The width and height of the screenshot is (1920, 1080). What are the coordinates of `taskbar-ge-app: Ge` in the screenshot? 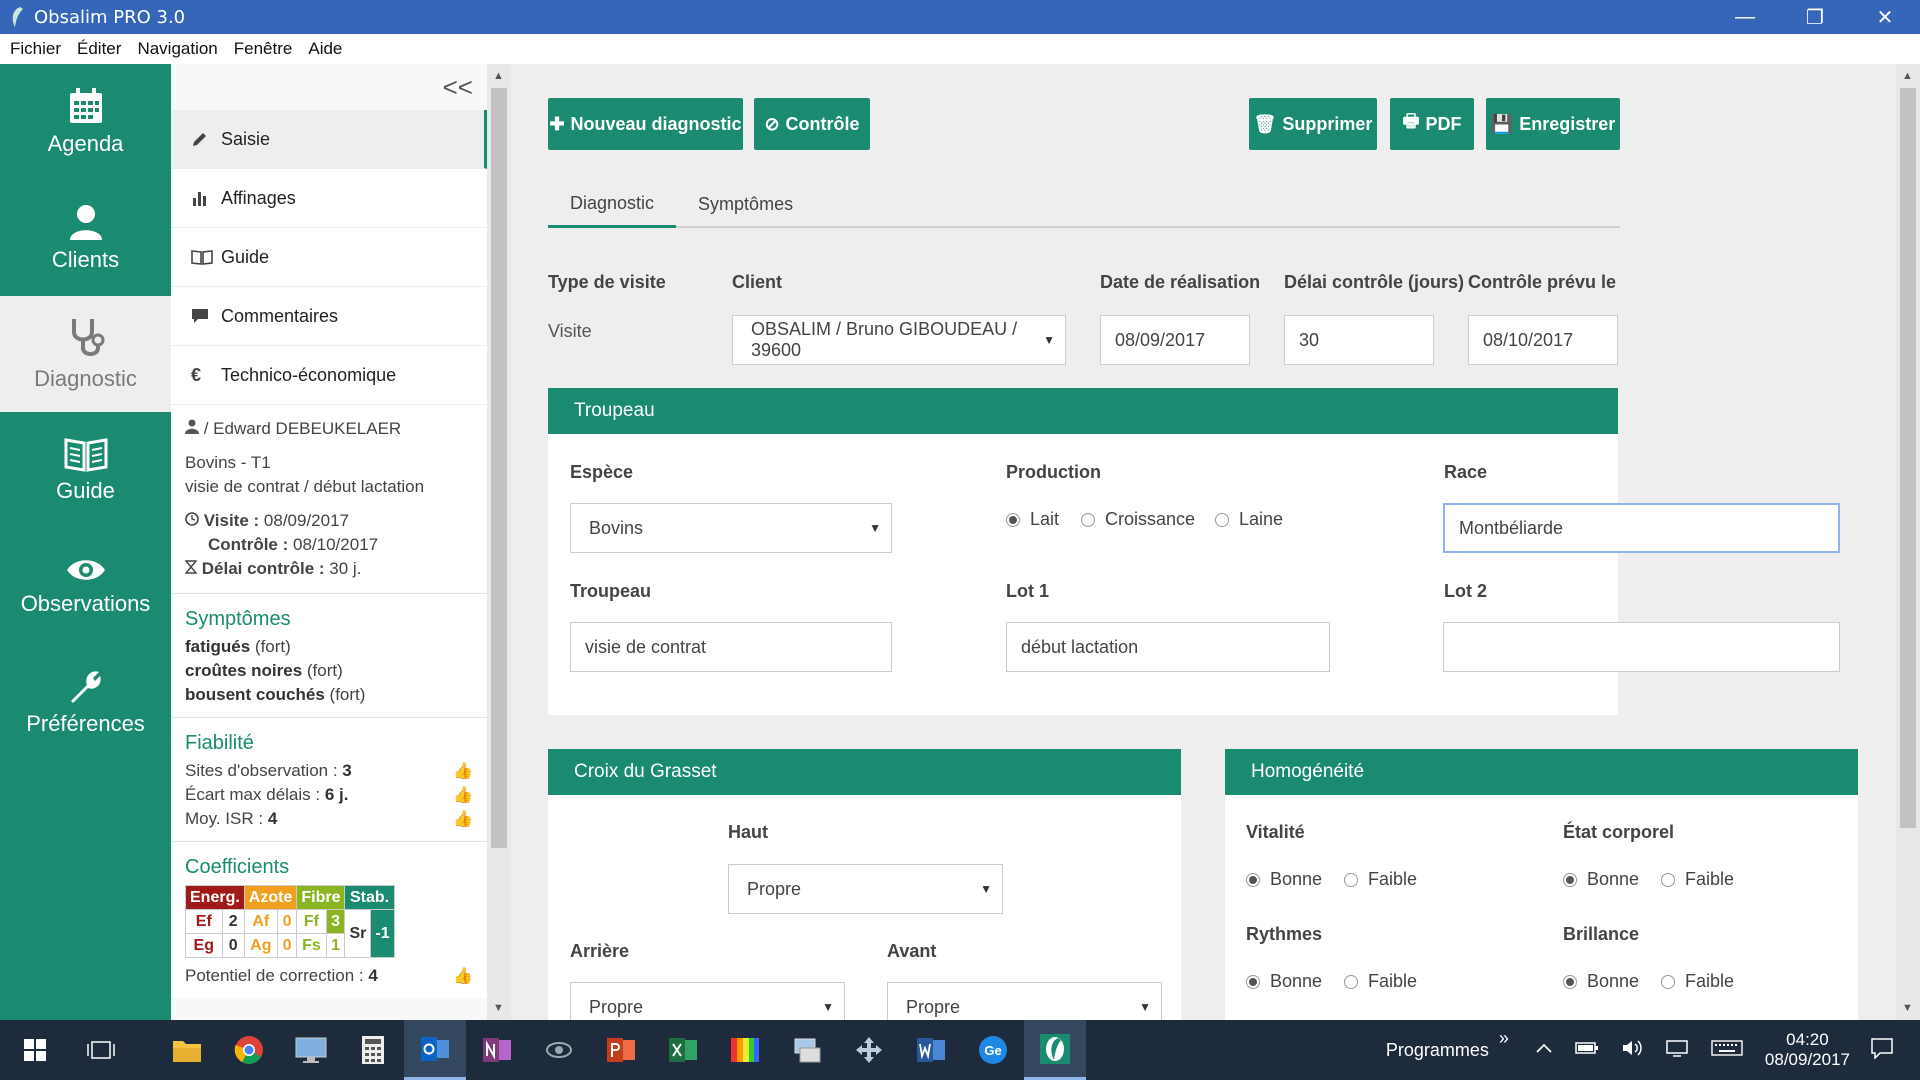 It's located at (993, 1050).